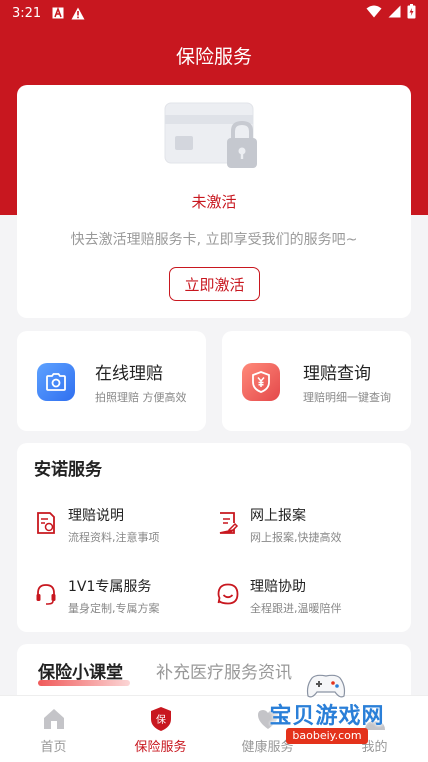  What do you see at coordinates (296, 537) in the screenshot?
I see `service-subtitle: 网上报案,快捷高效` at bounding box center [296, 537].